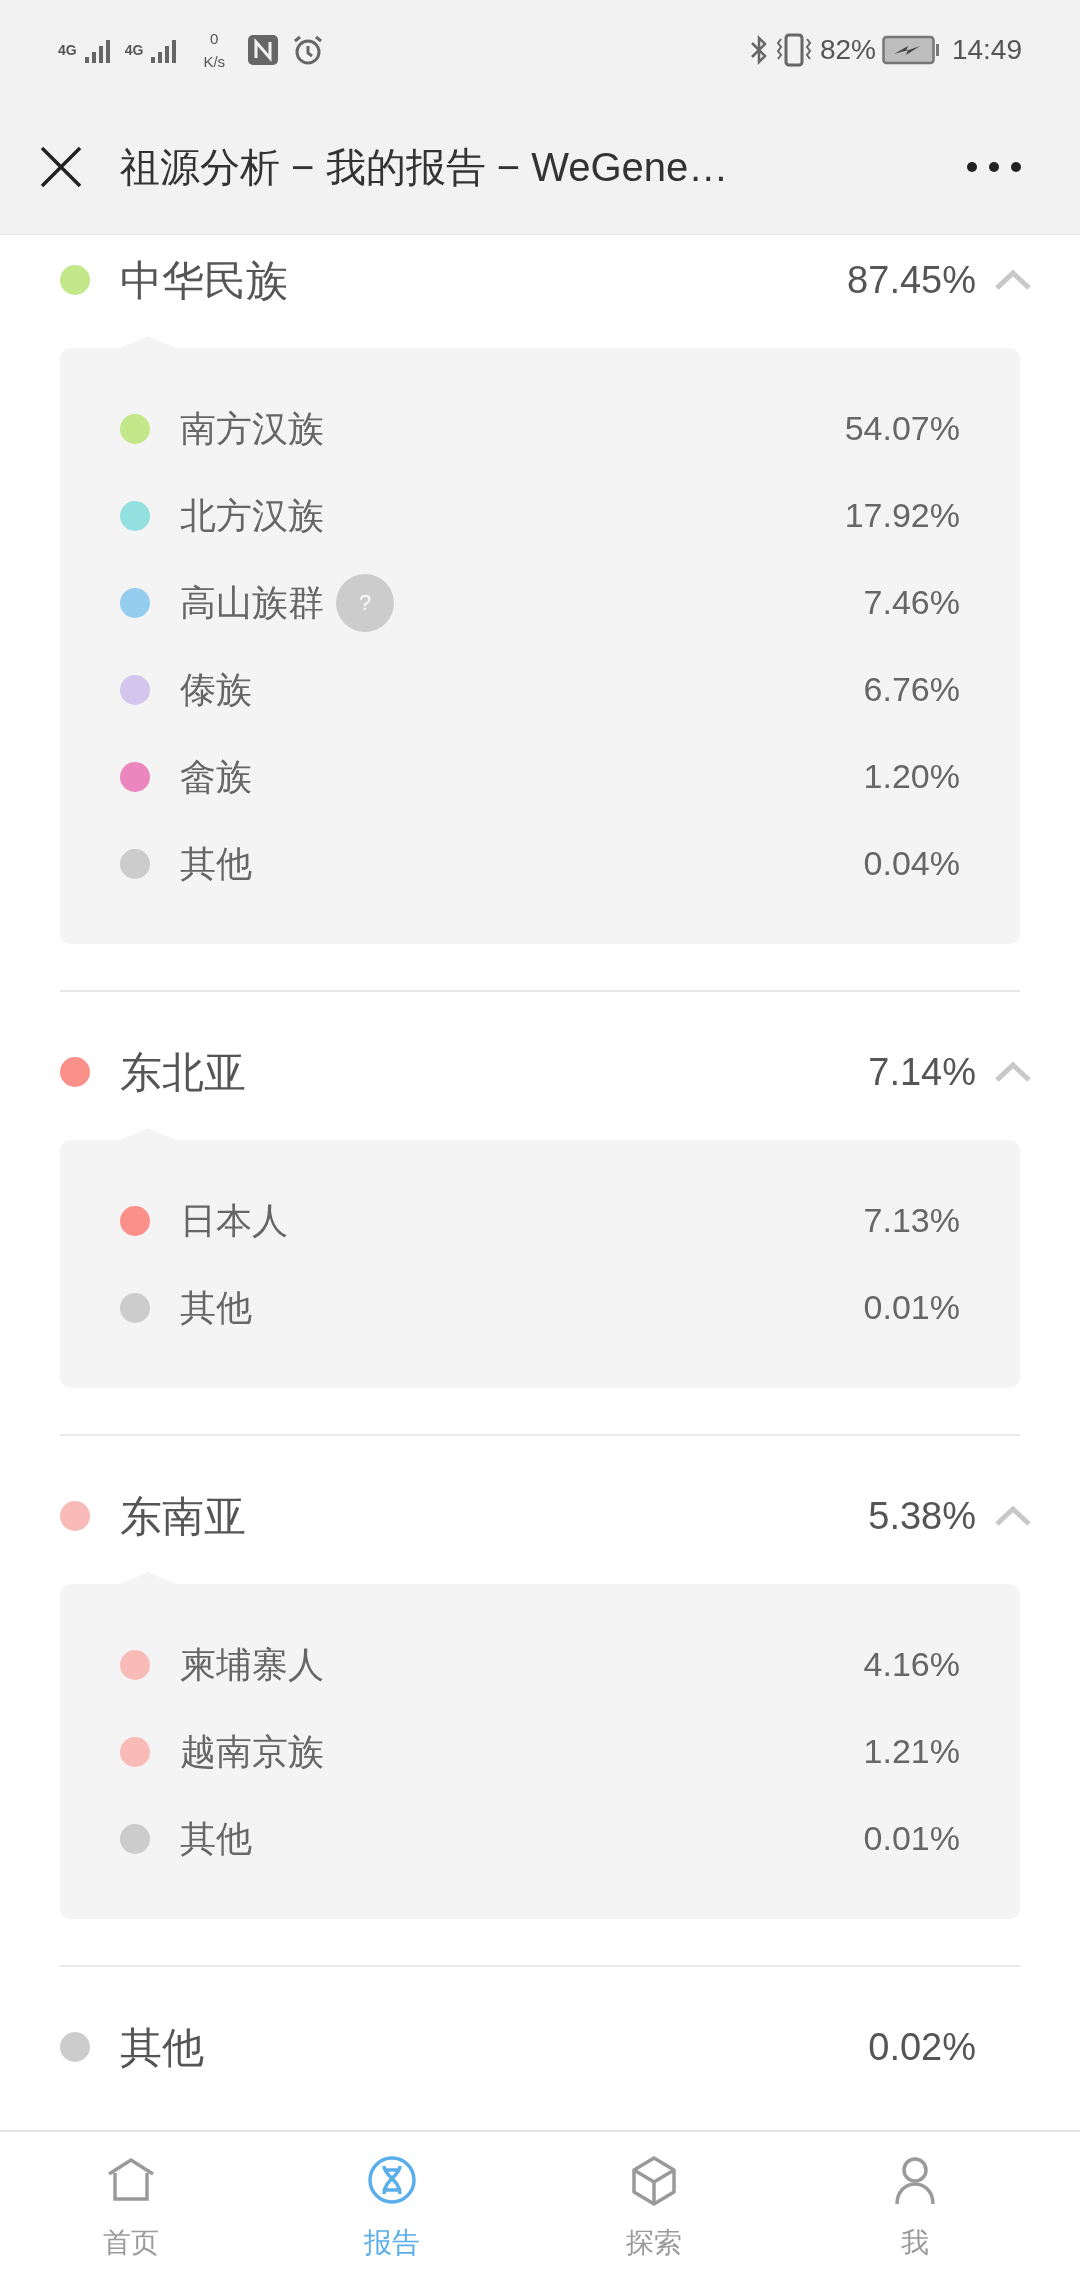  Describe the element at coordinates (911, 1664) in the screenshot. I see `subregion-percent: 4.16%` at that location.